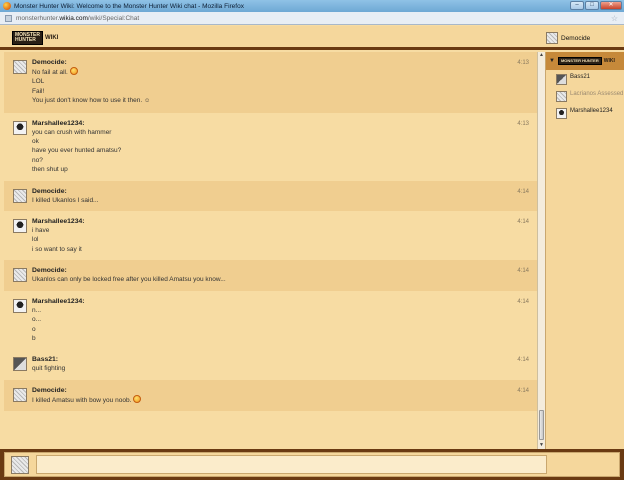 The height and width of the screenshot is (480, 624). What do you see at coordinates (579, 61) in the screenshot?
I see `sidebar-wiki-logo: MONSTER HUNTER` at bounding box center [579, 61].